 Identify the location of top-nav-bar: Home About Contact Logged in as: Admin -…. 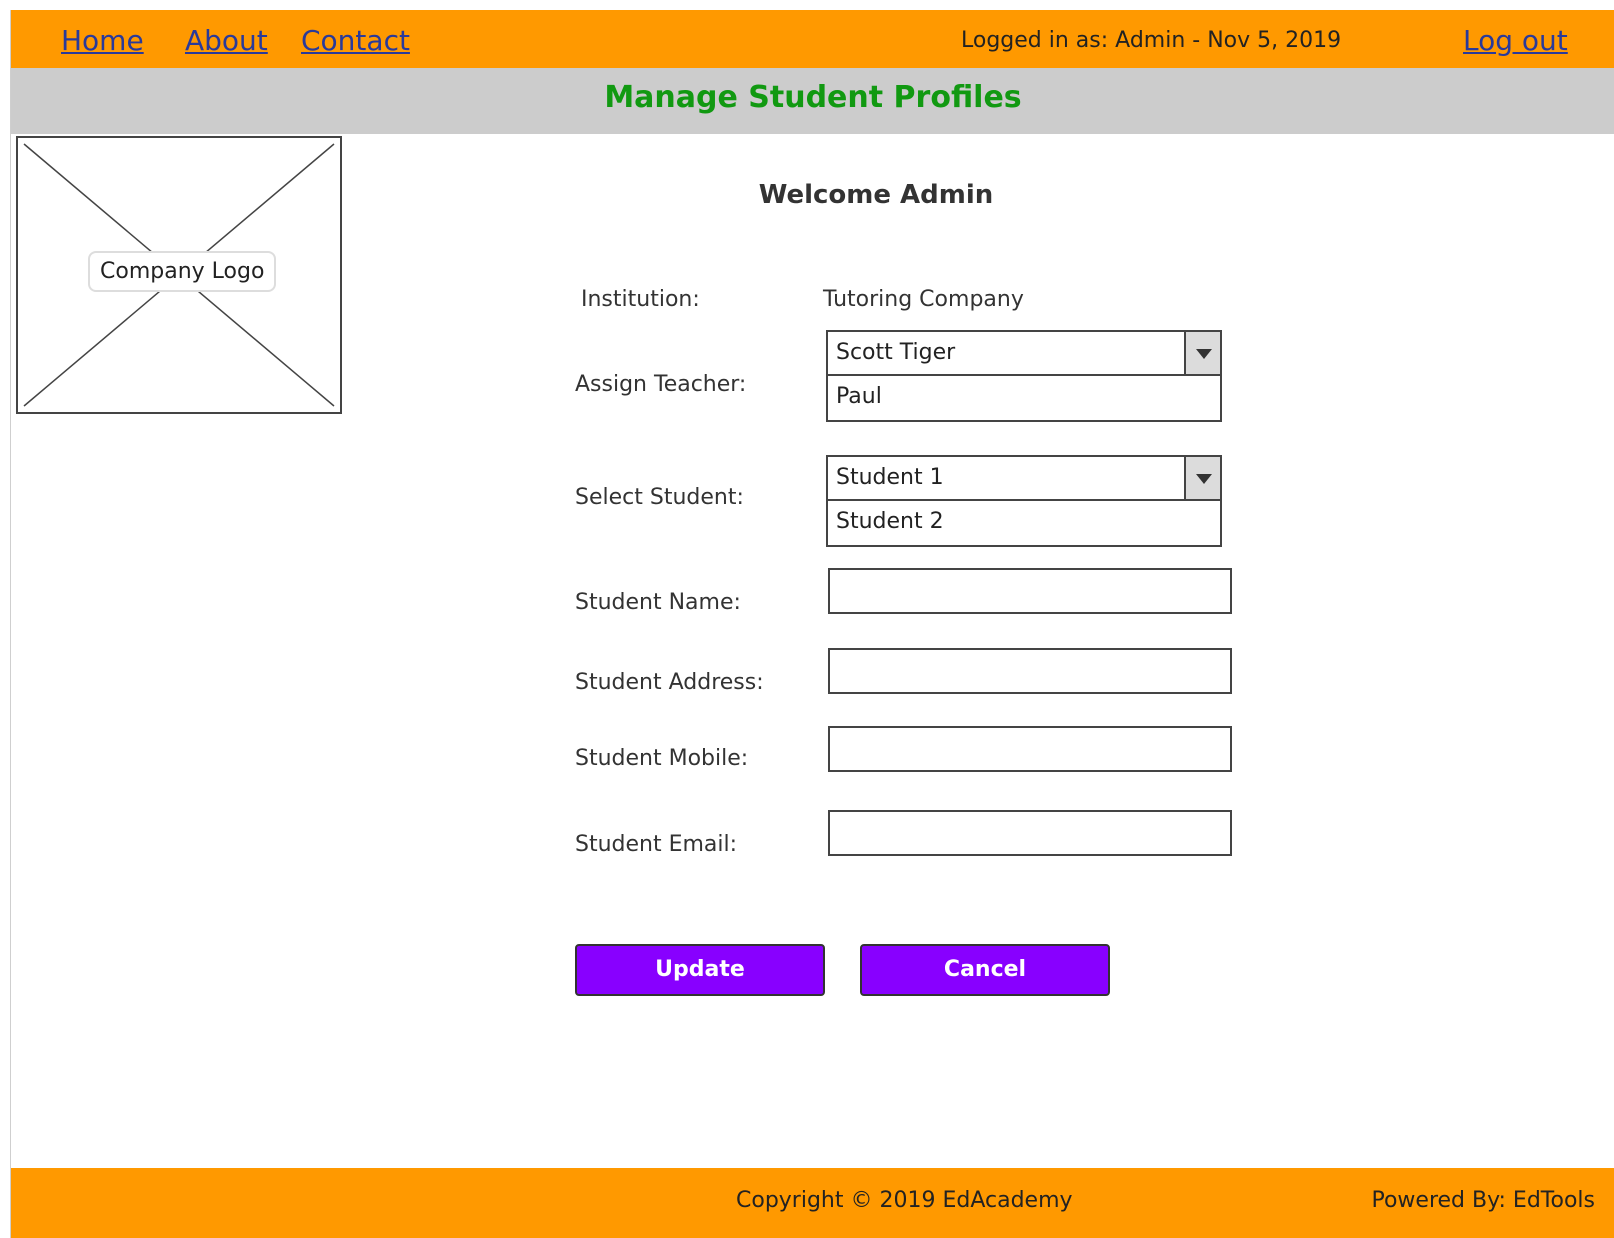
(812, 39).